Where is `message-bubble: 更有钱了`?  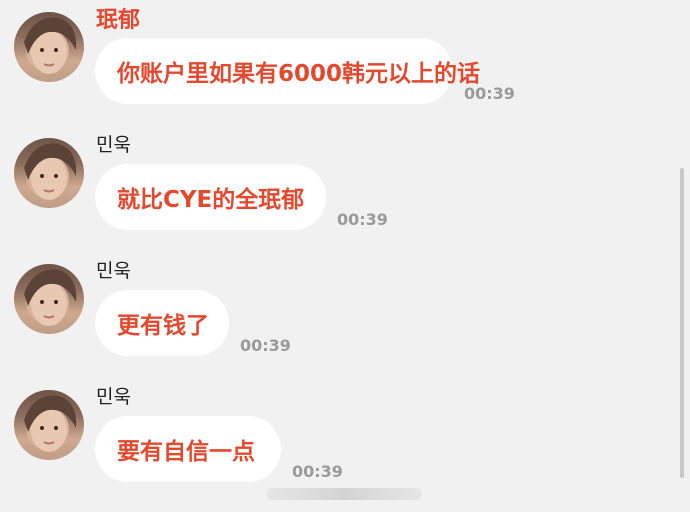
message-bubble: 更有钱了 is located at coordinates (162, 323).